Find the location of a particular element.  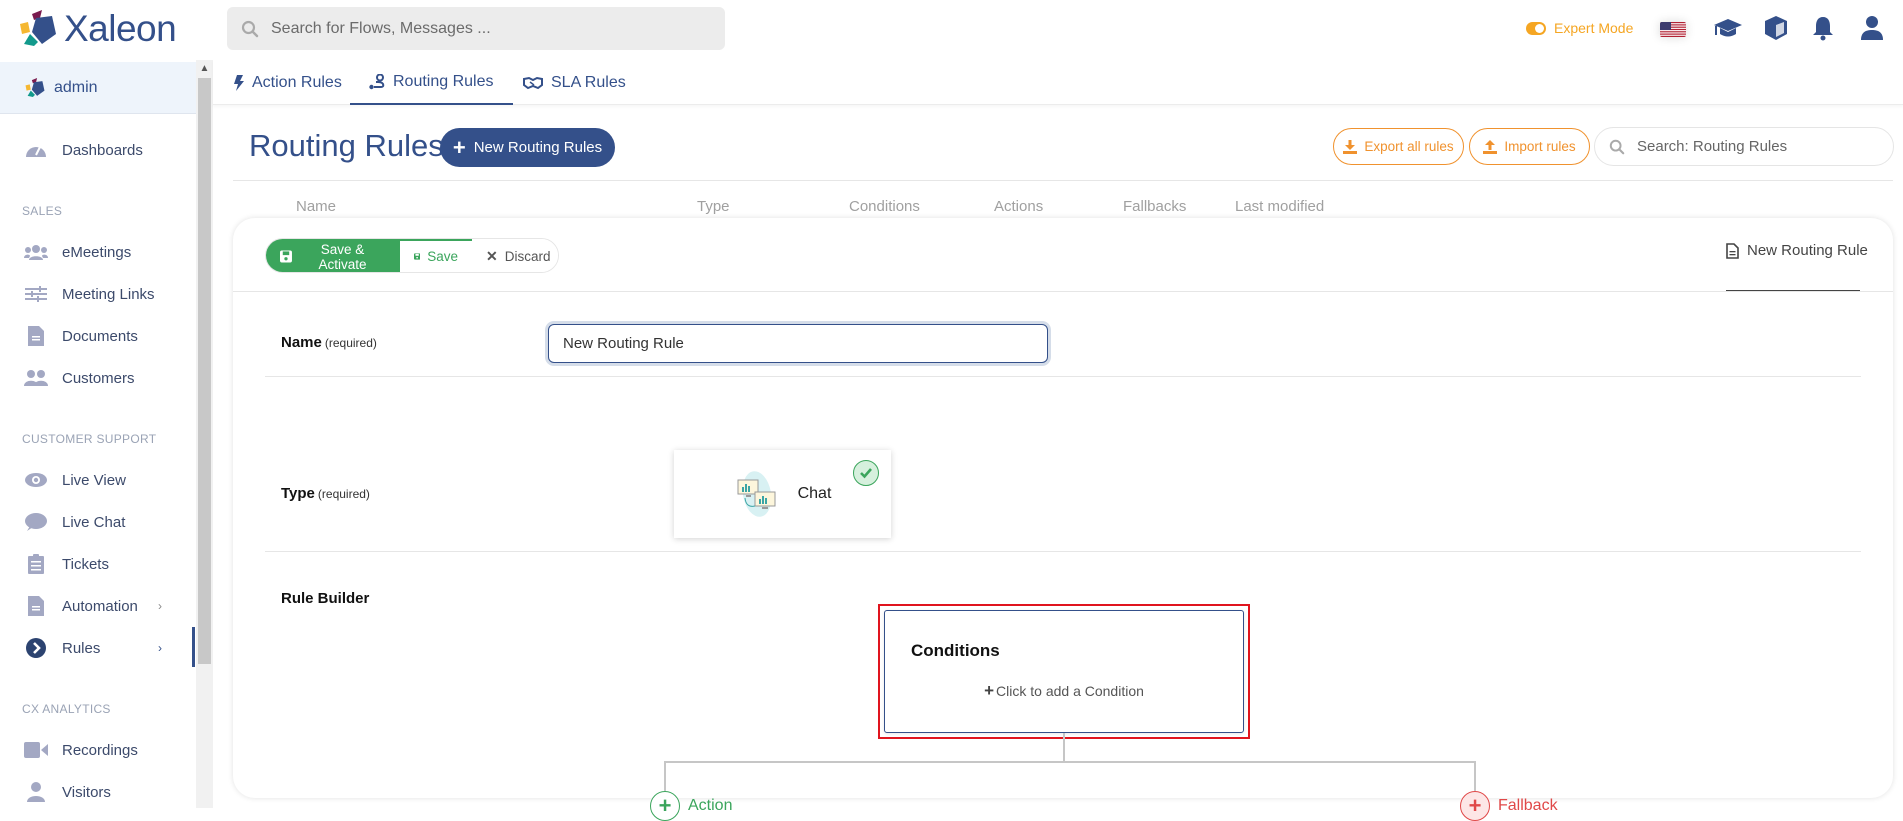

plus-circle-icon: + is located at coordinates (1475, 806).